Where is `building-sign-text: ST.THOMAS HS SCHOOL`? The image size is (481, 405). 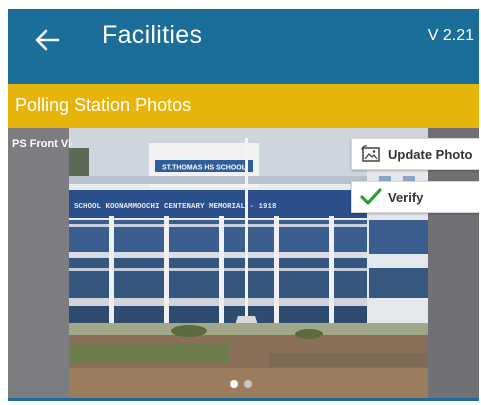
building-sign-text: ST.THOMAS HS SCHOOL is located at coordinates (204, 168).